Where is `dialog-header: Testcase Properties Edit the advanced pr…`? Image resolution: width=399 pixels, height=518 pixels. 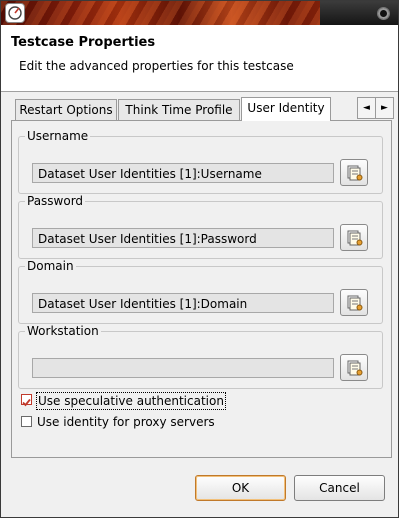 dialog-header: Testcase Properties Edit the advanced pr… is located at coordinates (199, 58).